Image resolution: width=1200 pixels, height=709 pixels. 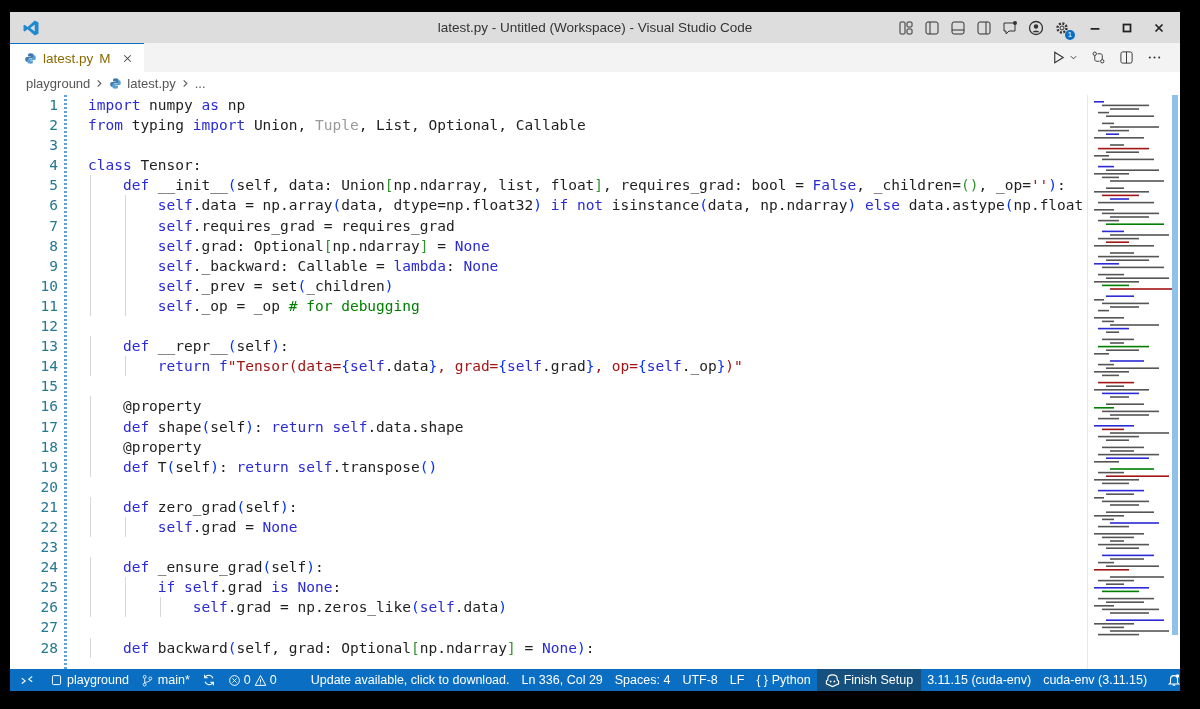 What do you see at coordinates (642, 680) in the screenshot?
I see `indentation-setting: Spaces: 4` at bounding box center [642, 680].